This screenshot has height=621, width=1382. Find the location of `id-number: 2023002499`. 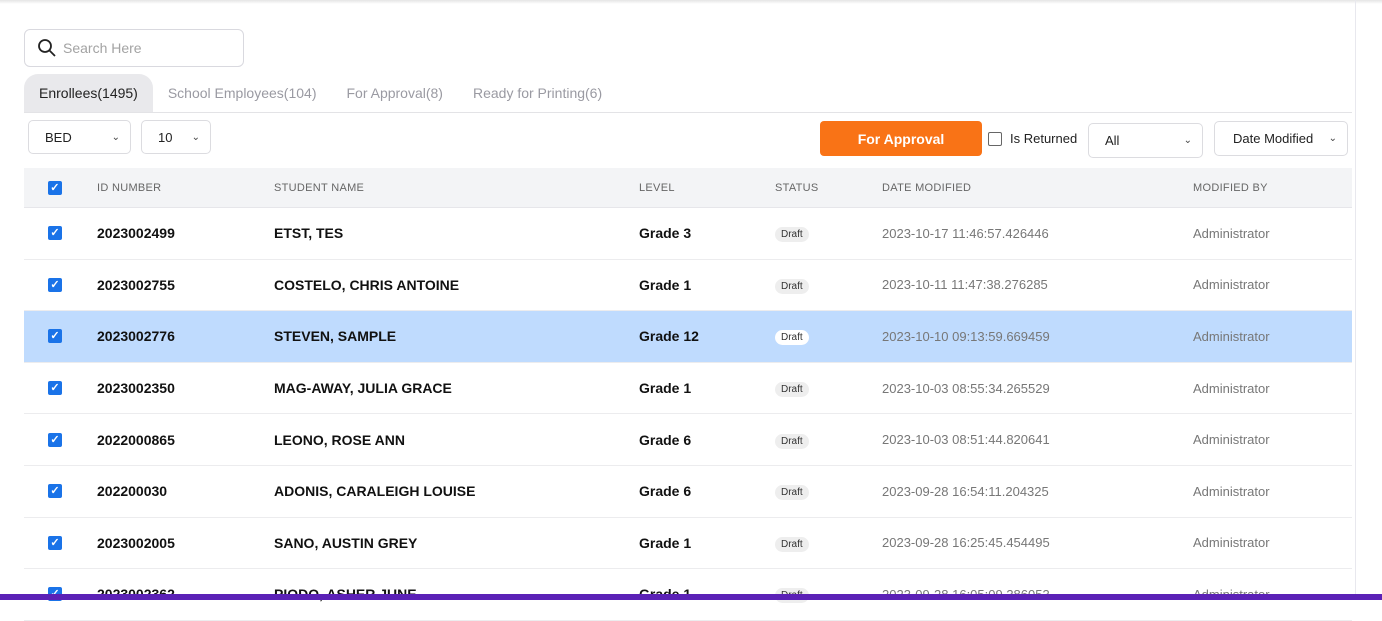

id-number: 2023002499 is located at coordinates (136, 233).